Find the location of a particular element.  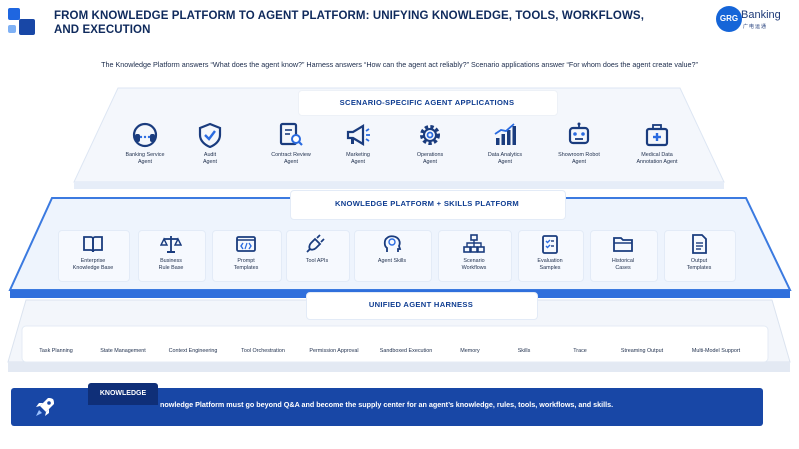

knowledge-item-tool-apis: Tool APIs is located at coordinates (317, 249).